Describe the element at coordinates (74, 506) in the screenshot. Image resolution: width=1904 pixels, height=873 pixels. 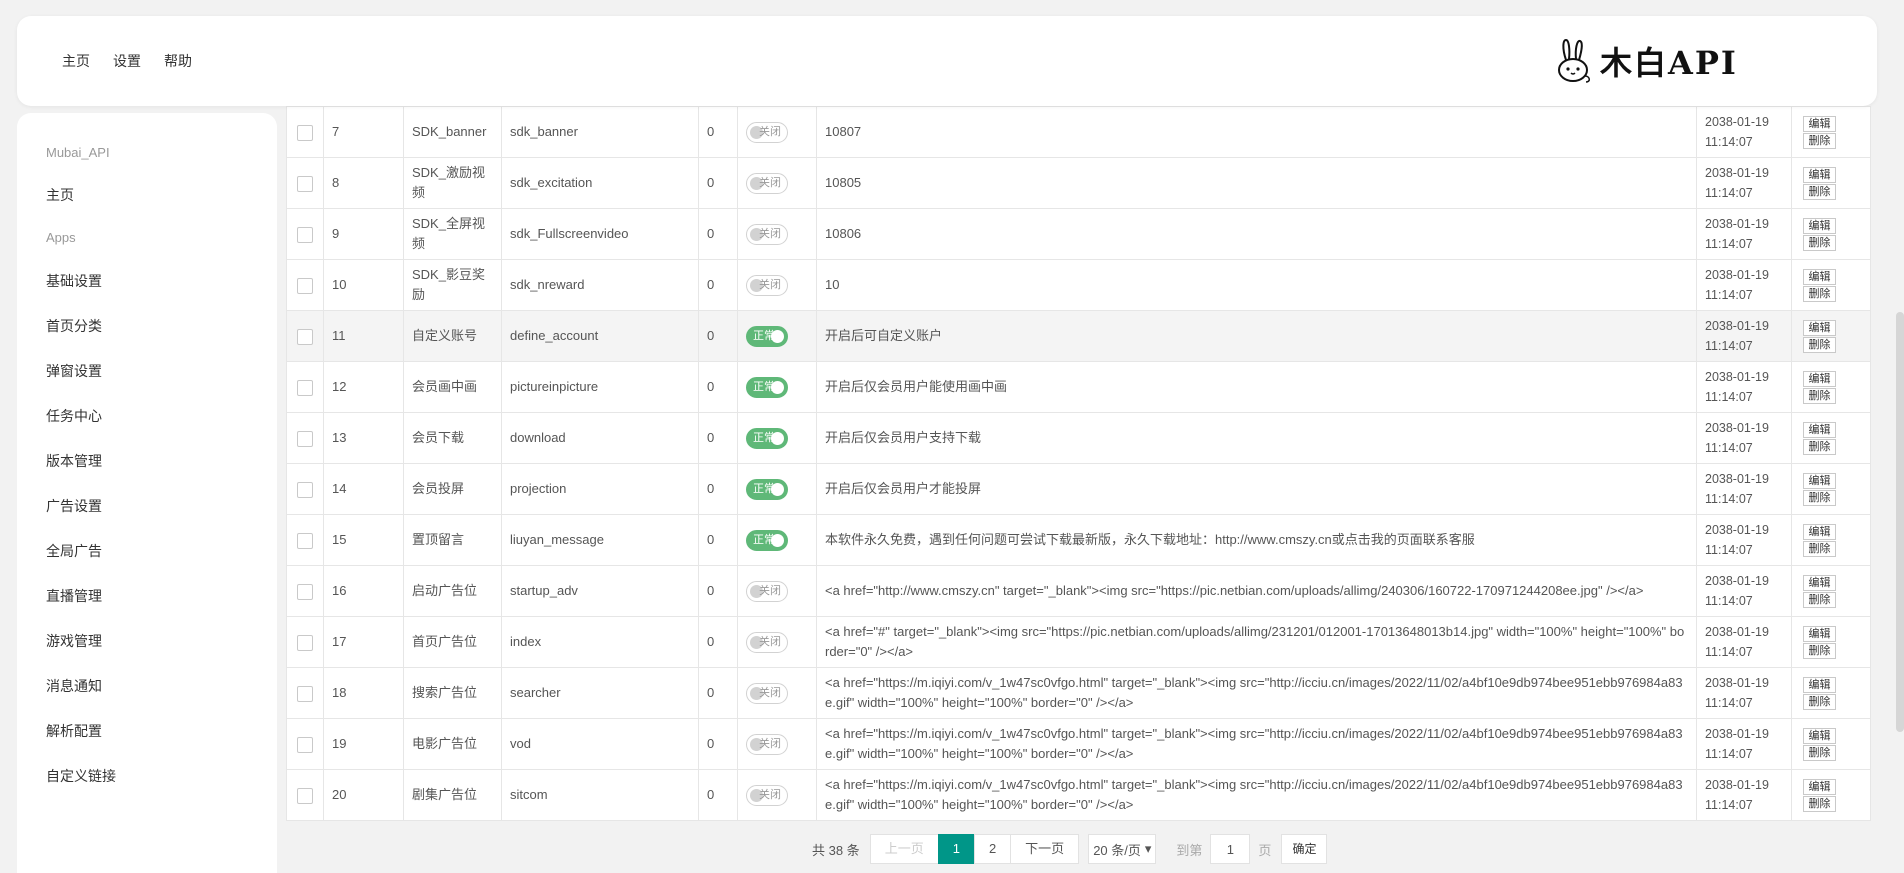
I see `sidebar-item-ad-settings: 广告设置` at that location.